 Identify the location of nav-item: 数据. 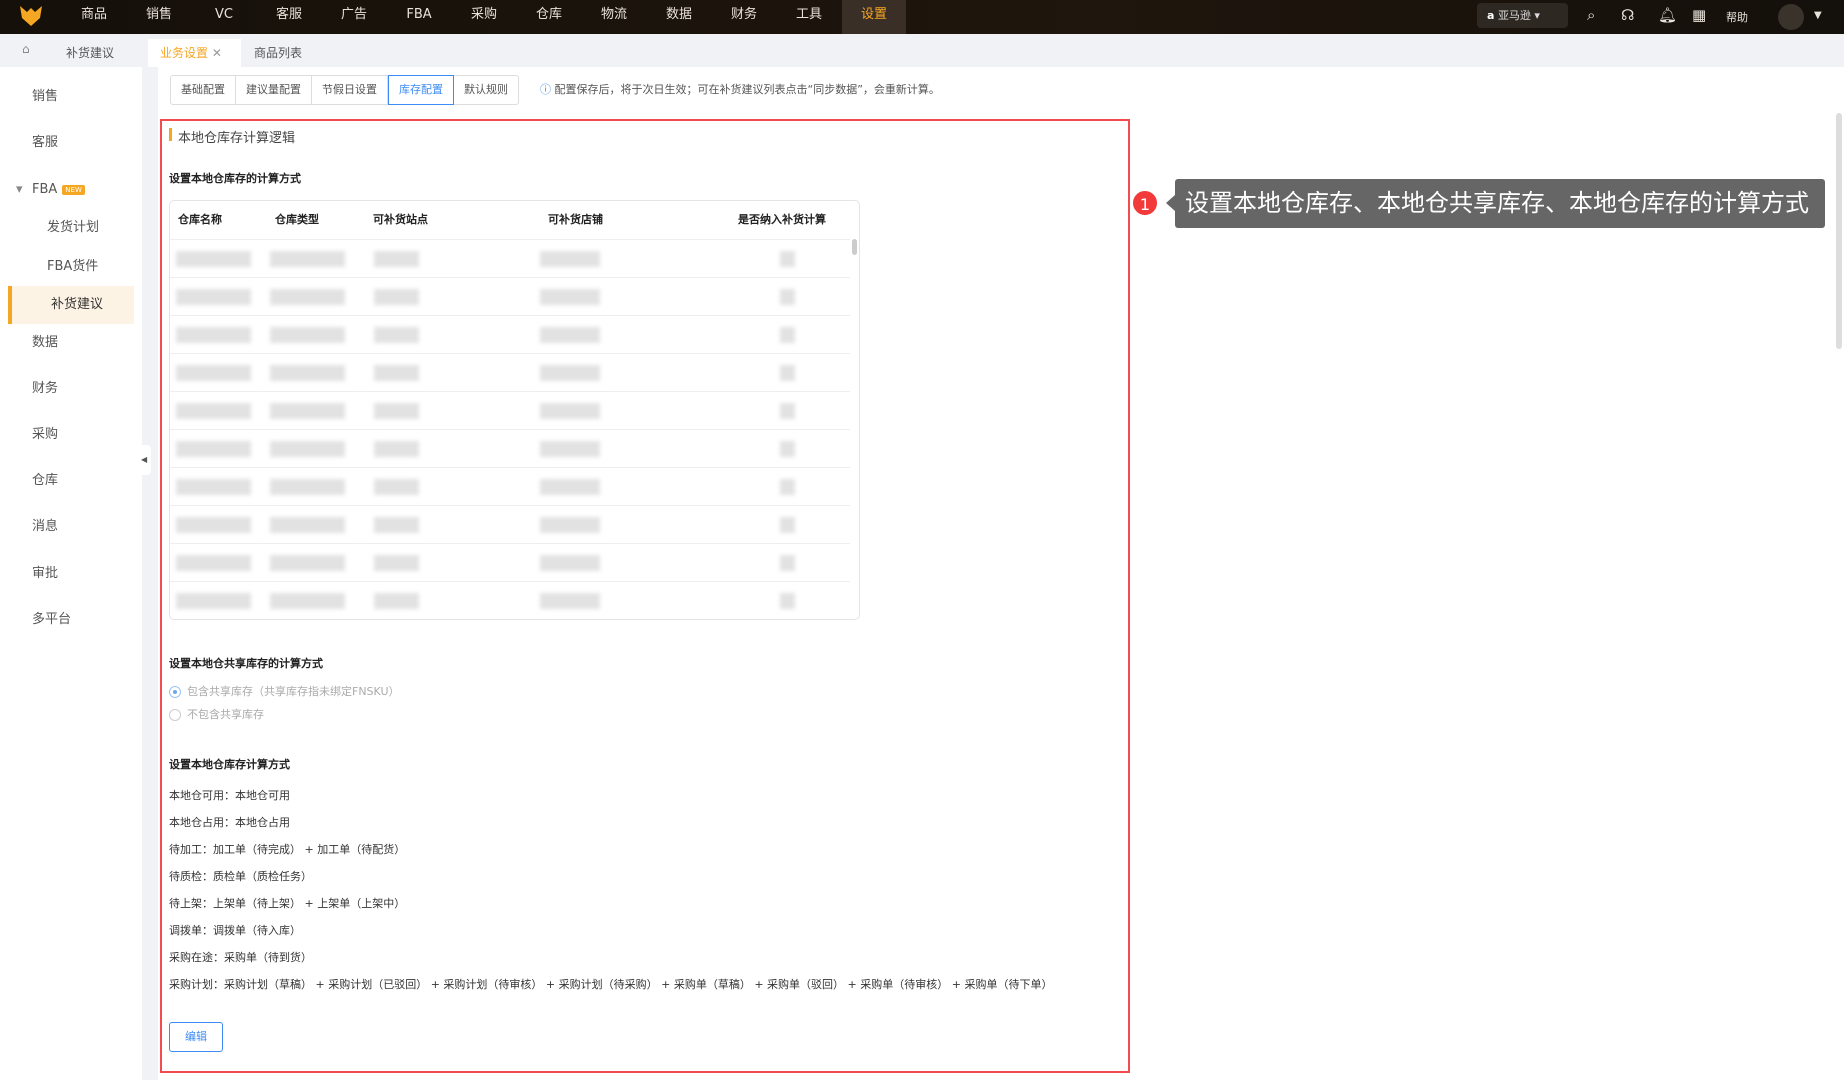
(679, 17).